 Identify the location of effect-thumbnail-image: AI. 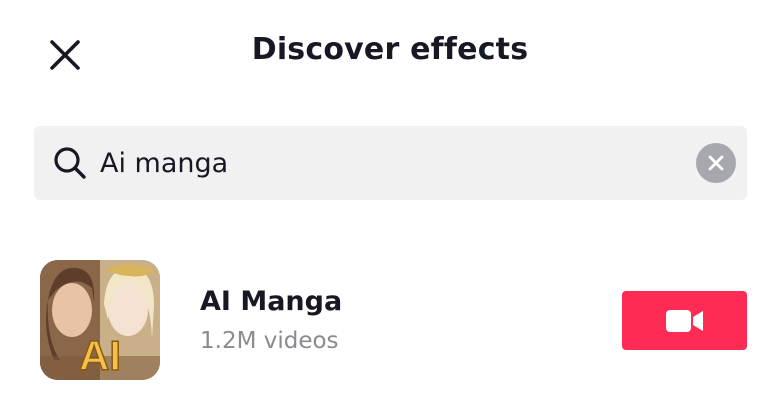
(100, 320).